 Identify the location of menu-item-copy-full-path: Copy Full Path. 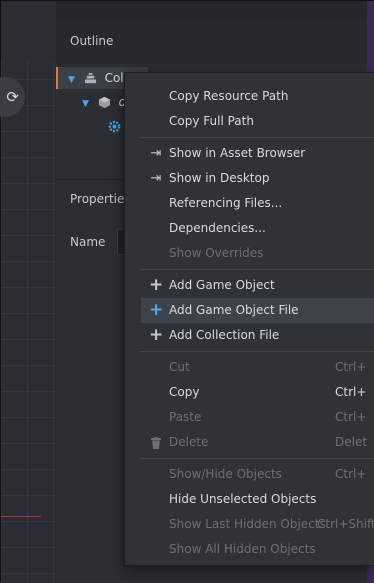
(257, 121).